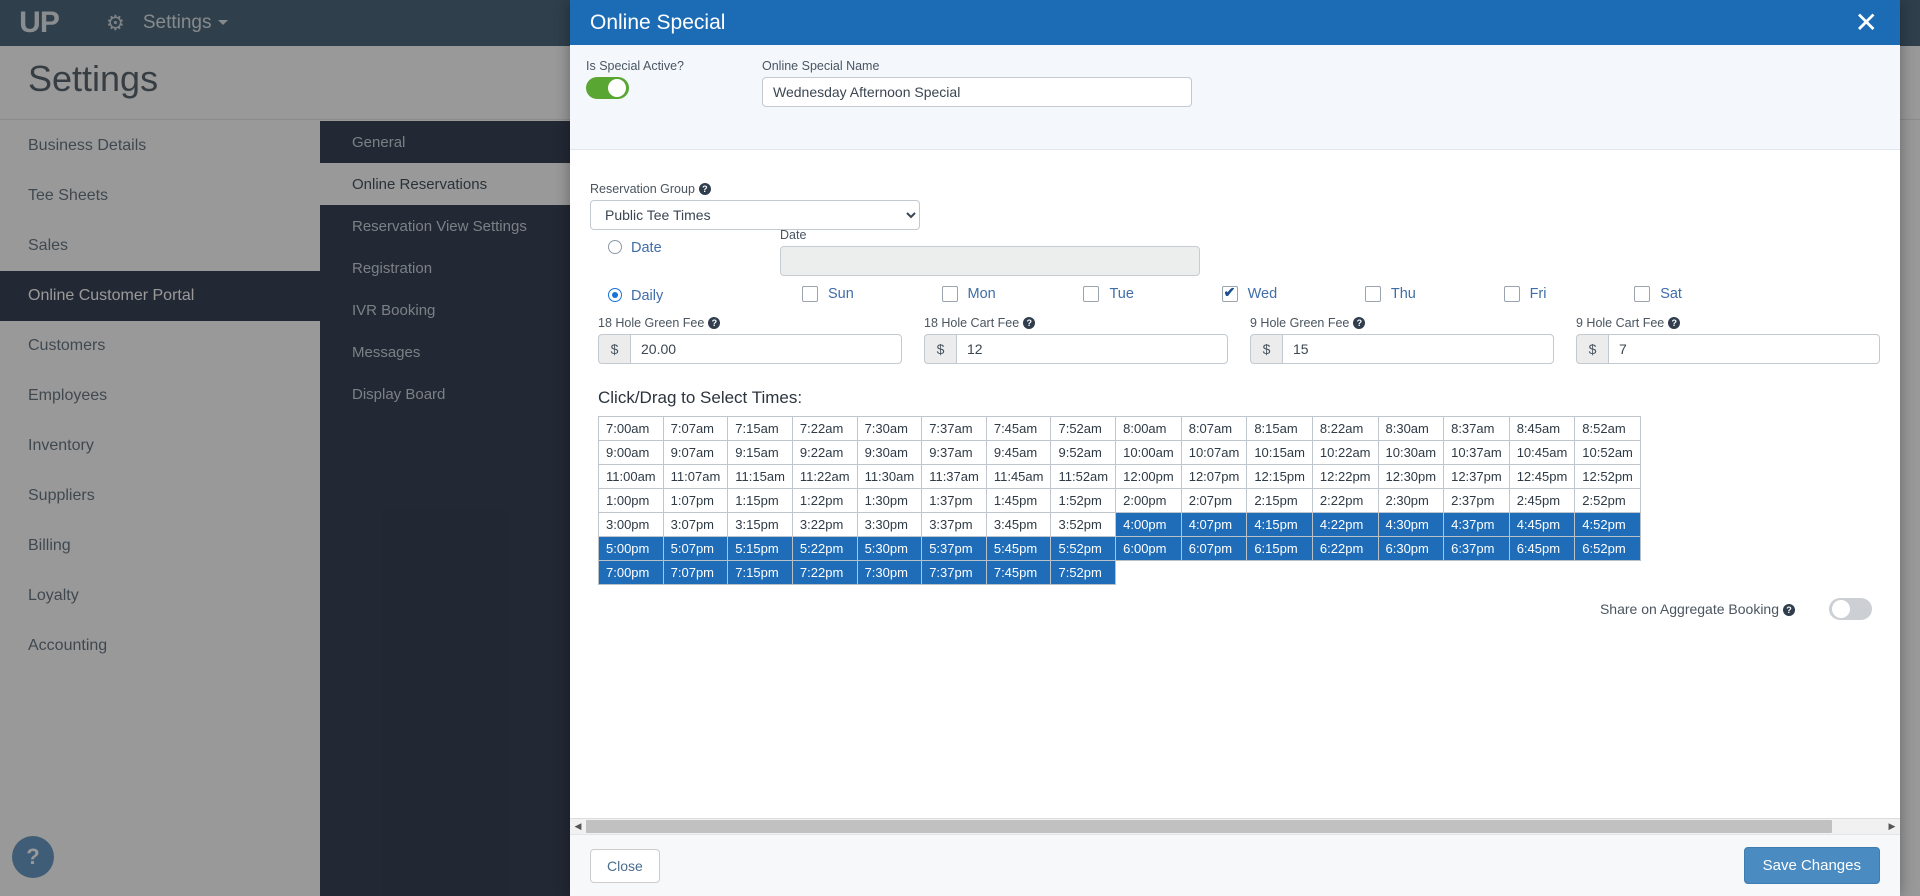 The height and width of the screenshot is (896, 1920). What do you see at coordinates (990, 261) in the screenshot?
I see `date-input` at bounding box center [990, 261].